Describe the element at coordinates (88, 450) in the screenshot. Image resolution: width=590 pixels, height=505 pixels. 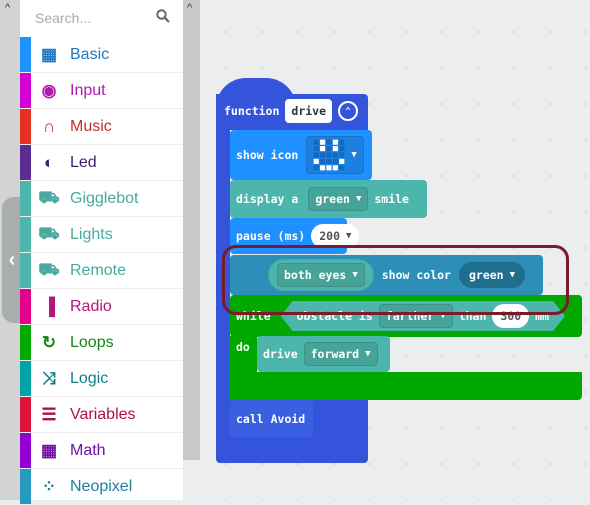
I see `category-label: Math` at that location.